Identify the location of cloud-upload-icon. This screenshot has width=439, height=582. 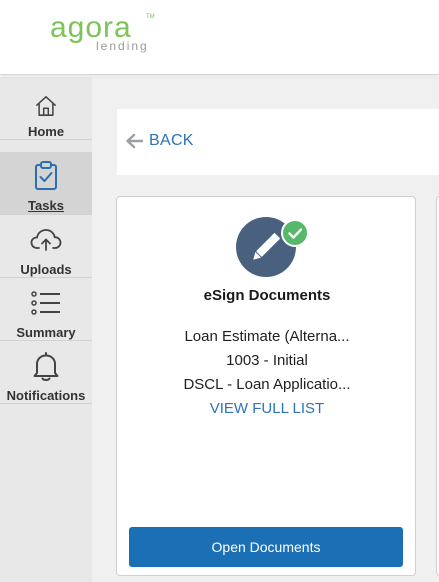
(46, 240).